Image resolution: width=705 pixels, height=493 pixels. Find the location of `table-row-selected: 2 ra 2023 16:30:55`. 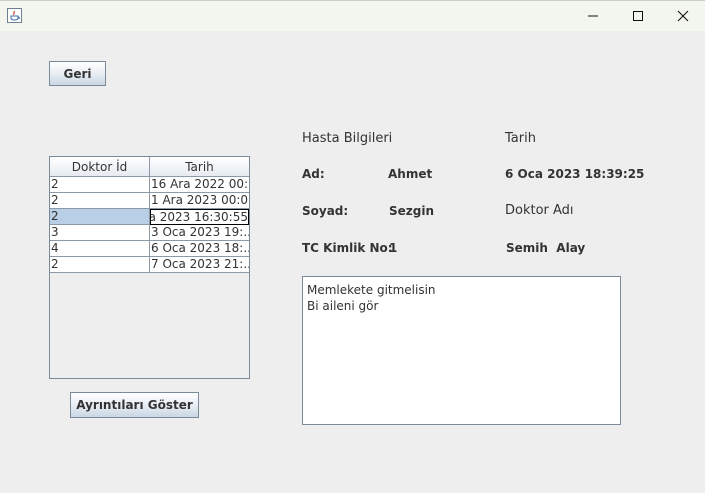

table-row-selected: 2 ra 2023 16:30:55 is located at coordinates (149, 217).